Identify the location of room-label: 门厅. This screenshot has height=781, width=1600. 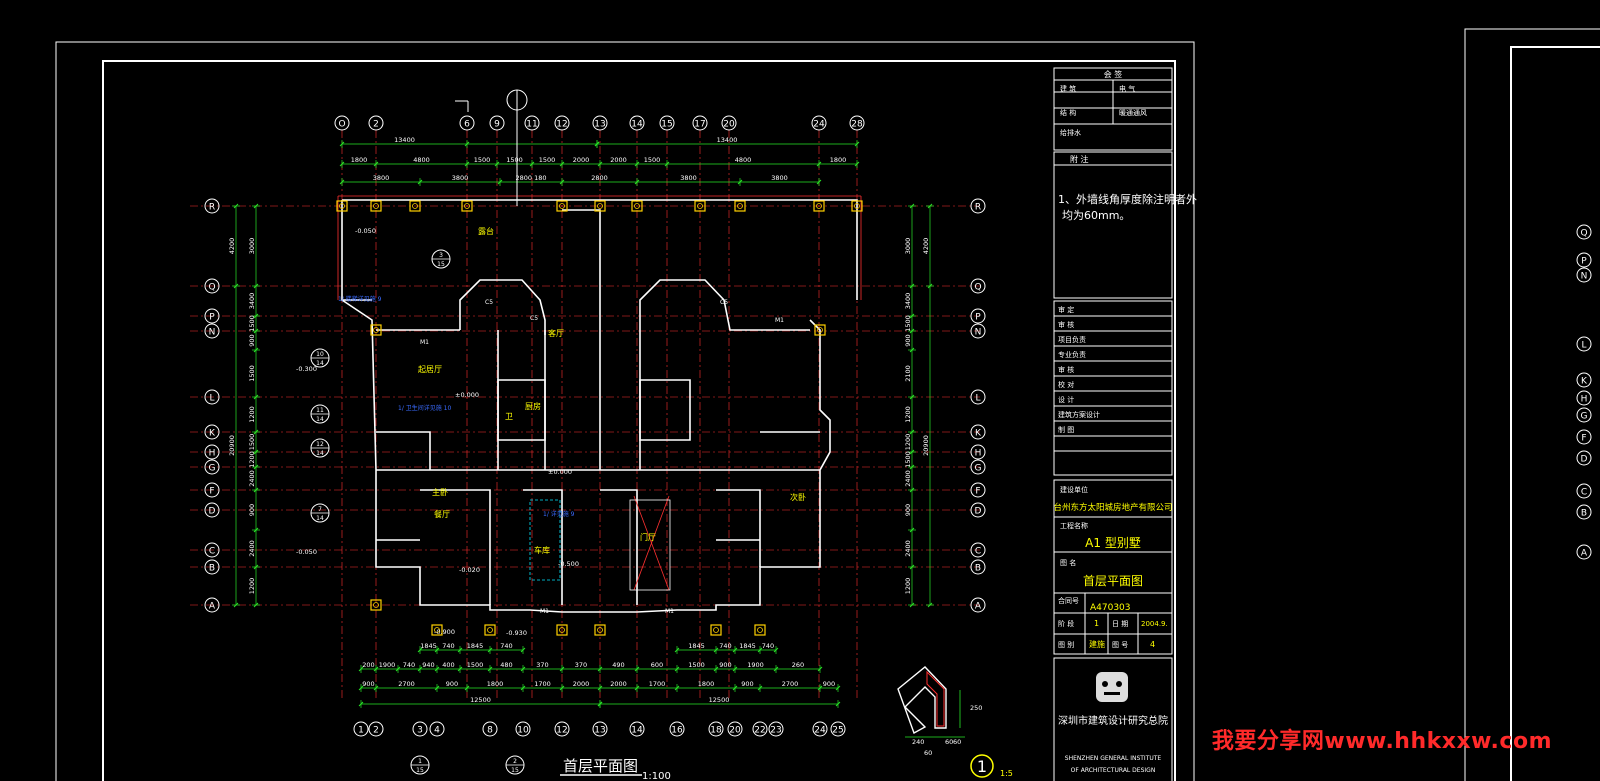
(648, 537).